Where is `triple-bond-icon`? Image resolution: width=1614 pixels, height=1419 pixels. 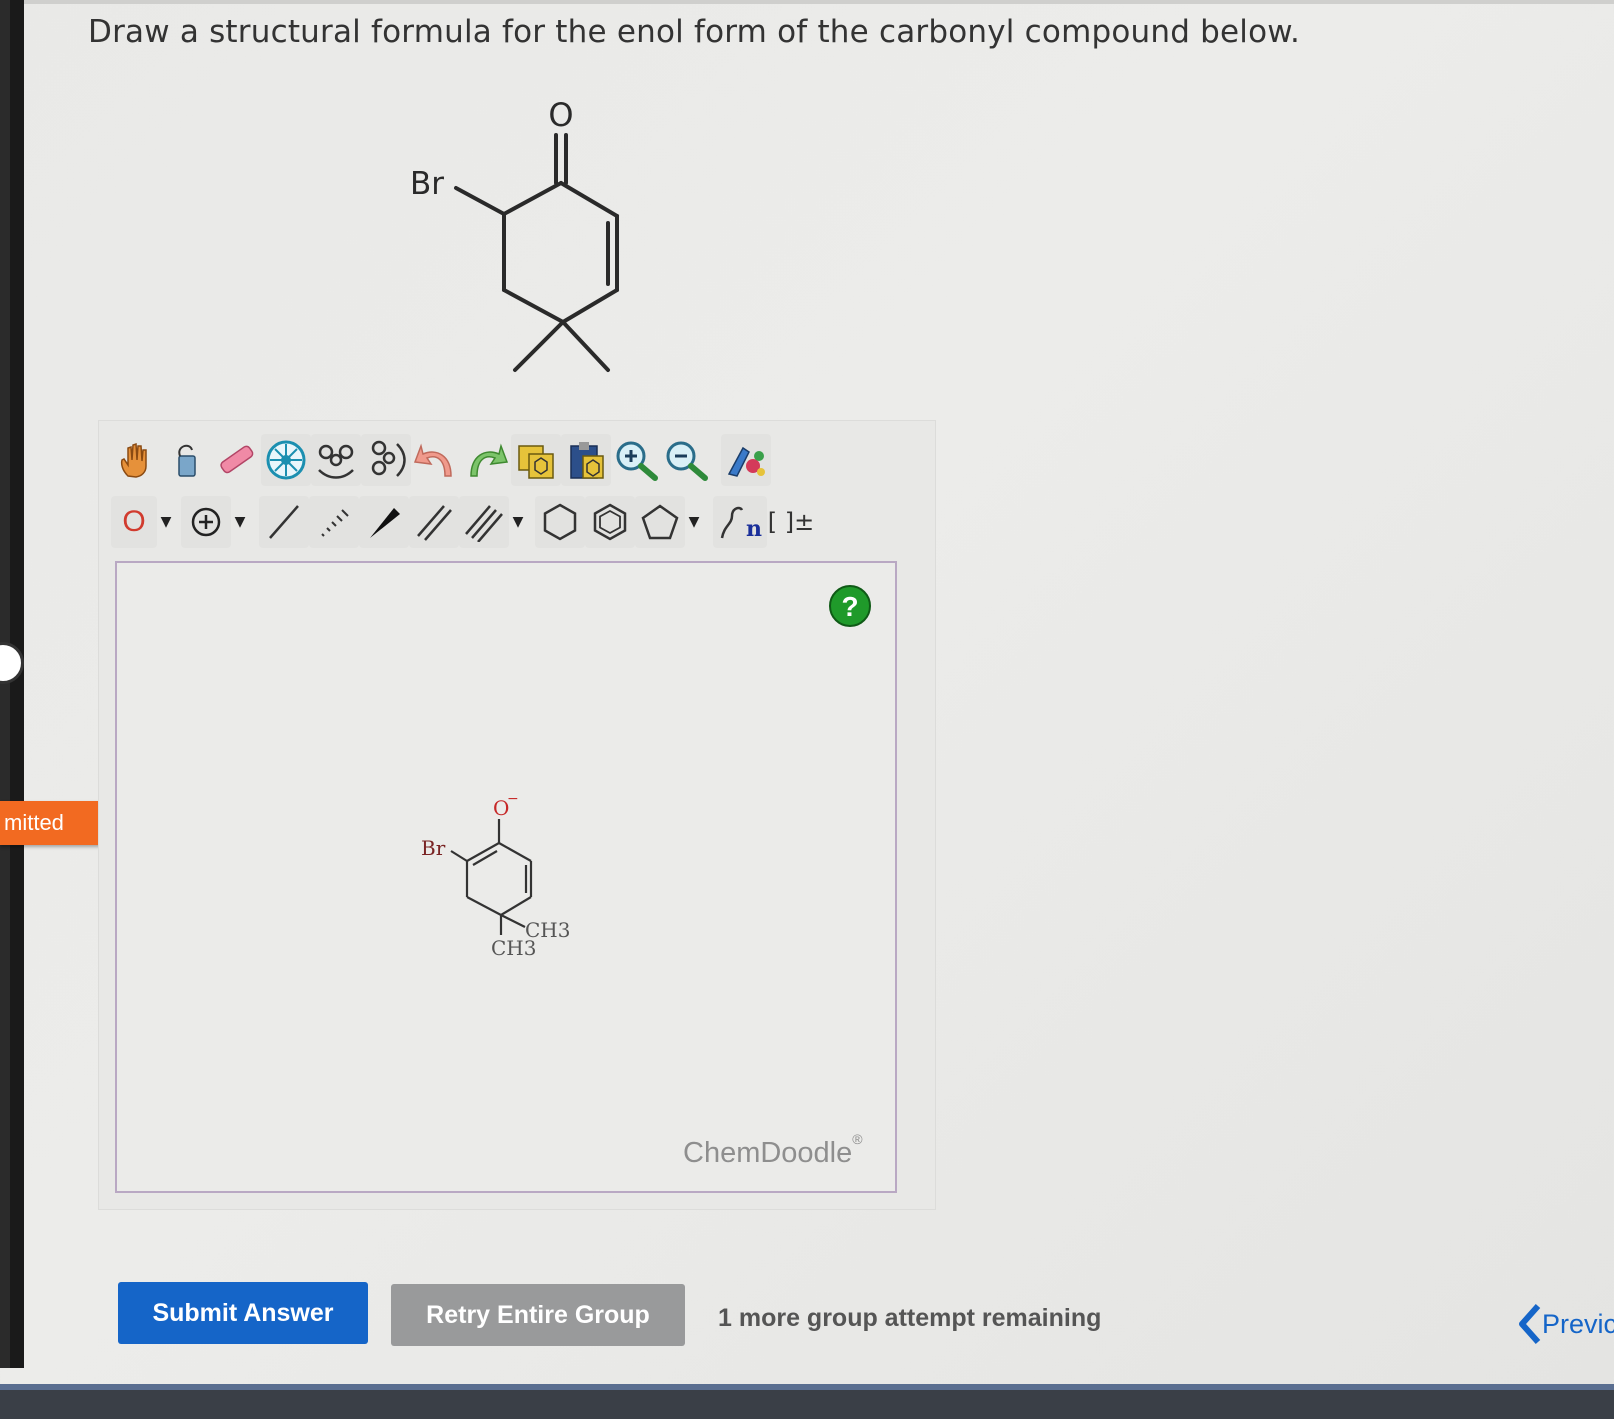 triple-bond-icon is located at coordinates (484, 522).